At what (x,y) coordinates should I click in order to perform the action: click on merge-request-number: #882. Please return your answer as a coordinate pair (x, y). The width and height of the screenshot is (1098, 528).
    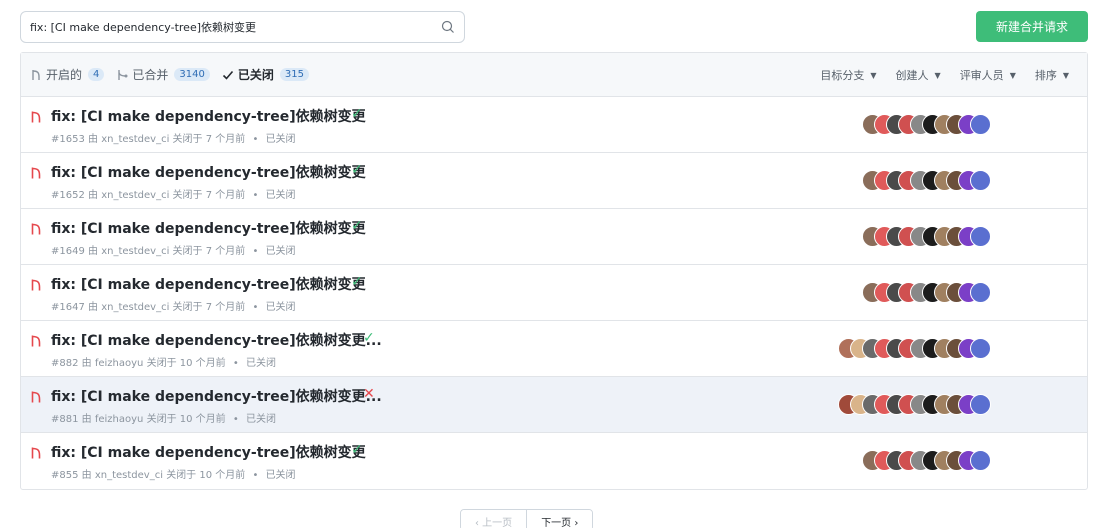
    Looking at the image, I should click on (65, 363).